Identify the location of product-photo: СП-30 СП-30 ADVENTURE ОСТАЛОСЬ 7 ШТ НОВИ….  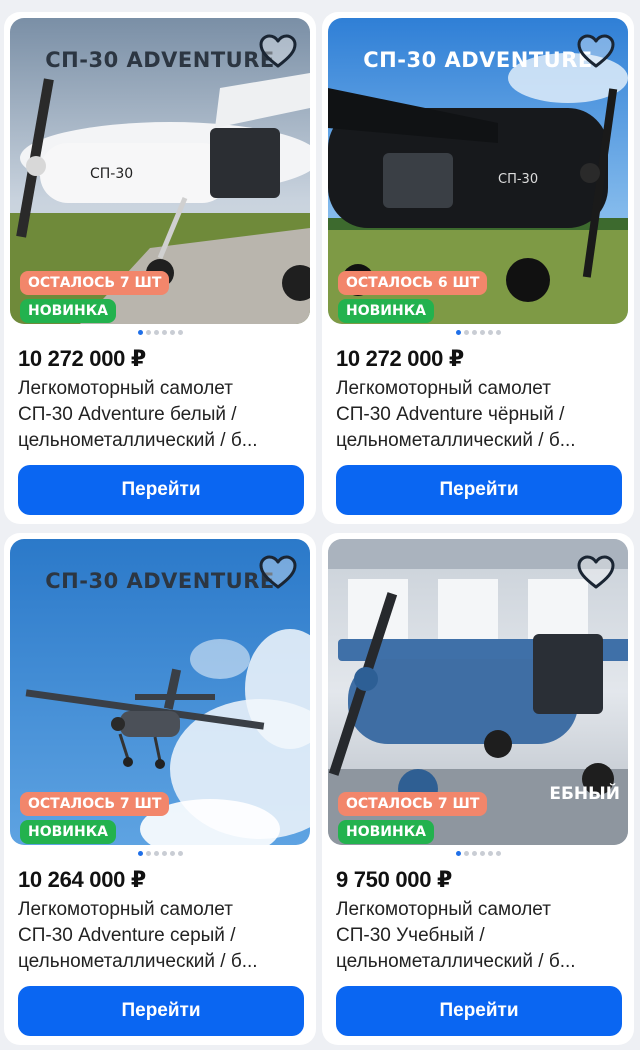
(160, 171).